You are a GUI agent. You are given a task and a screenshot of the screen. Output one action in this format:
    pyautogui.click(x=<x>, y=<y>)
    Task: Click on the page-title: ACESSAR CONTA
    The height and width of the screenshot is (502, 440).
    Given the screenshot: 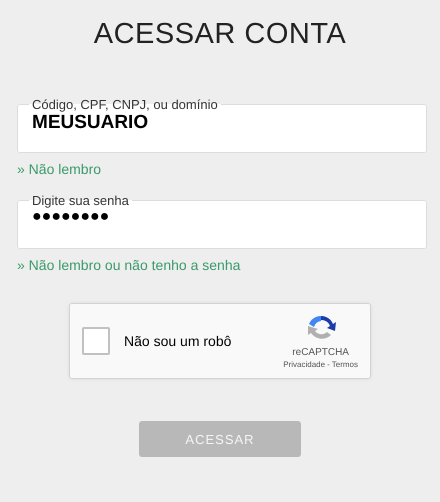 What is the action you would take?
    pyautogui.click(x=220, y=34)
    